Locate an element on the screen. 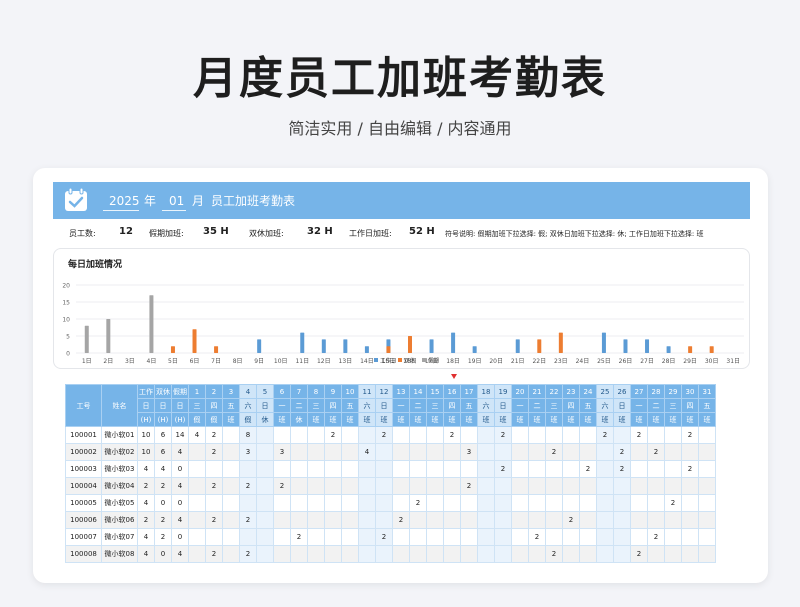 This screenshot has width=800, height=607. day-hours-cell: 3 is located at coordinates (469, 452).